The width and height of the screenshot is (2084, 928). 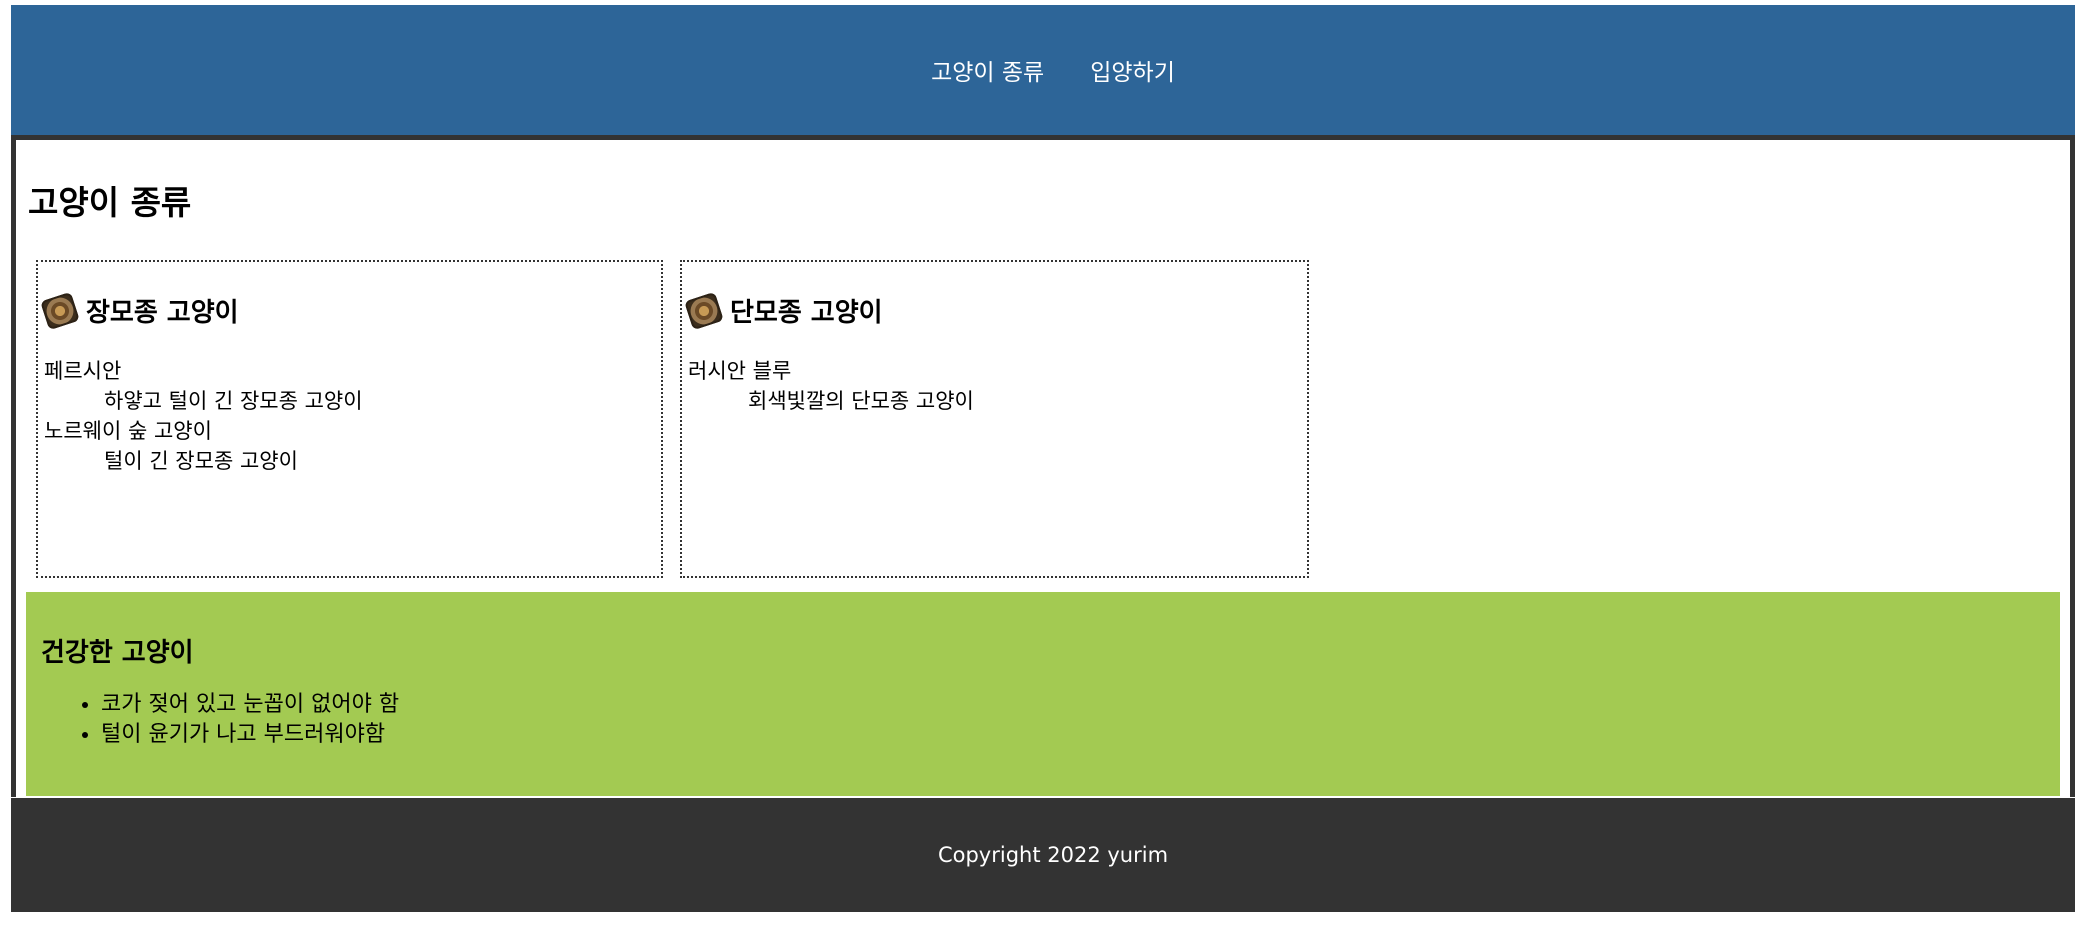 What do you see at coordinates (861, 401) in the screenshot?
I see `breed-description: 회색빛깔의 단모종 고양이` at bounding box center [861, 401].